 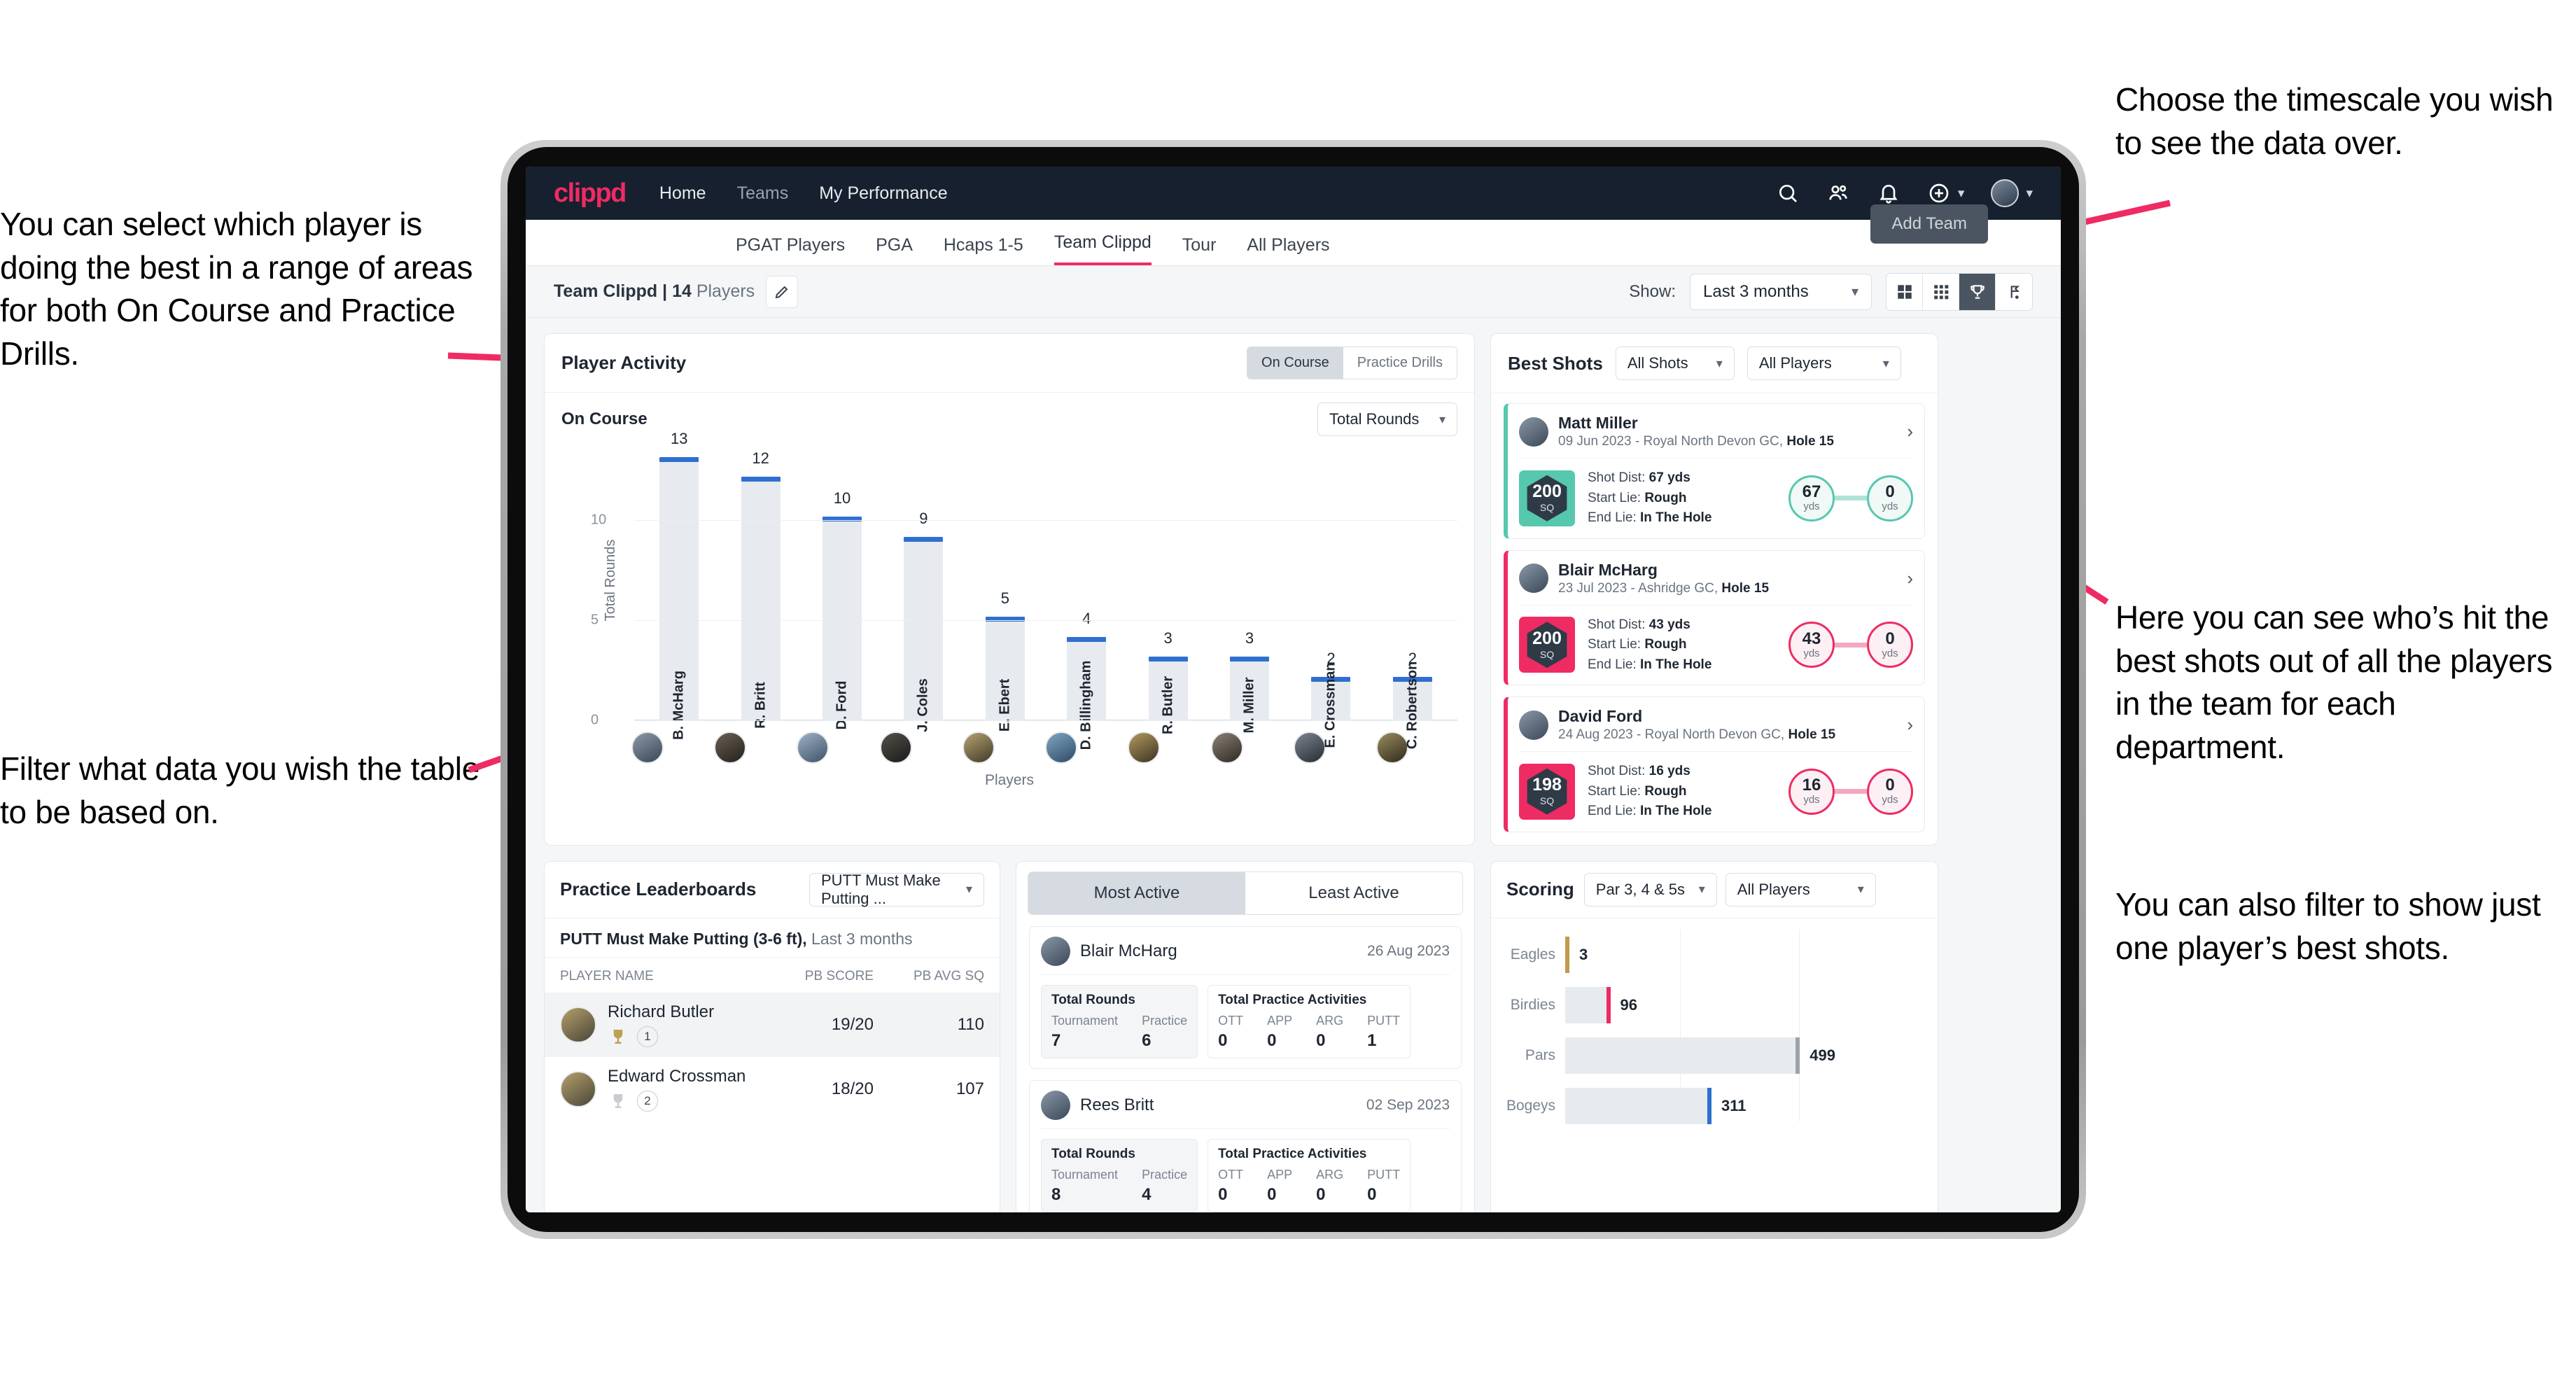 What do you see at coordinates (1168, 681) in the screenshot?
I see `chart-bar: 3 R. Butler` at bounding box center [1168, 681].